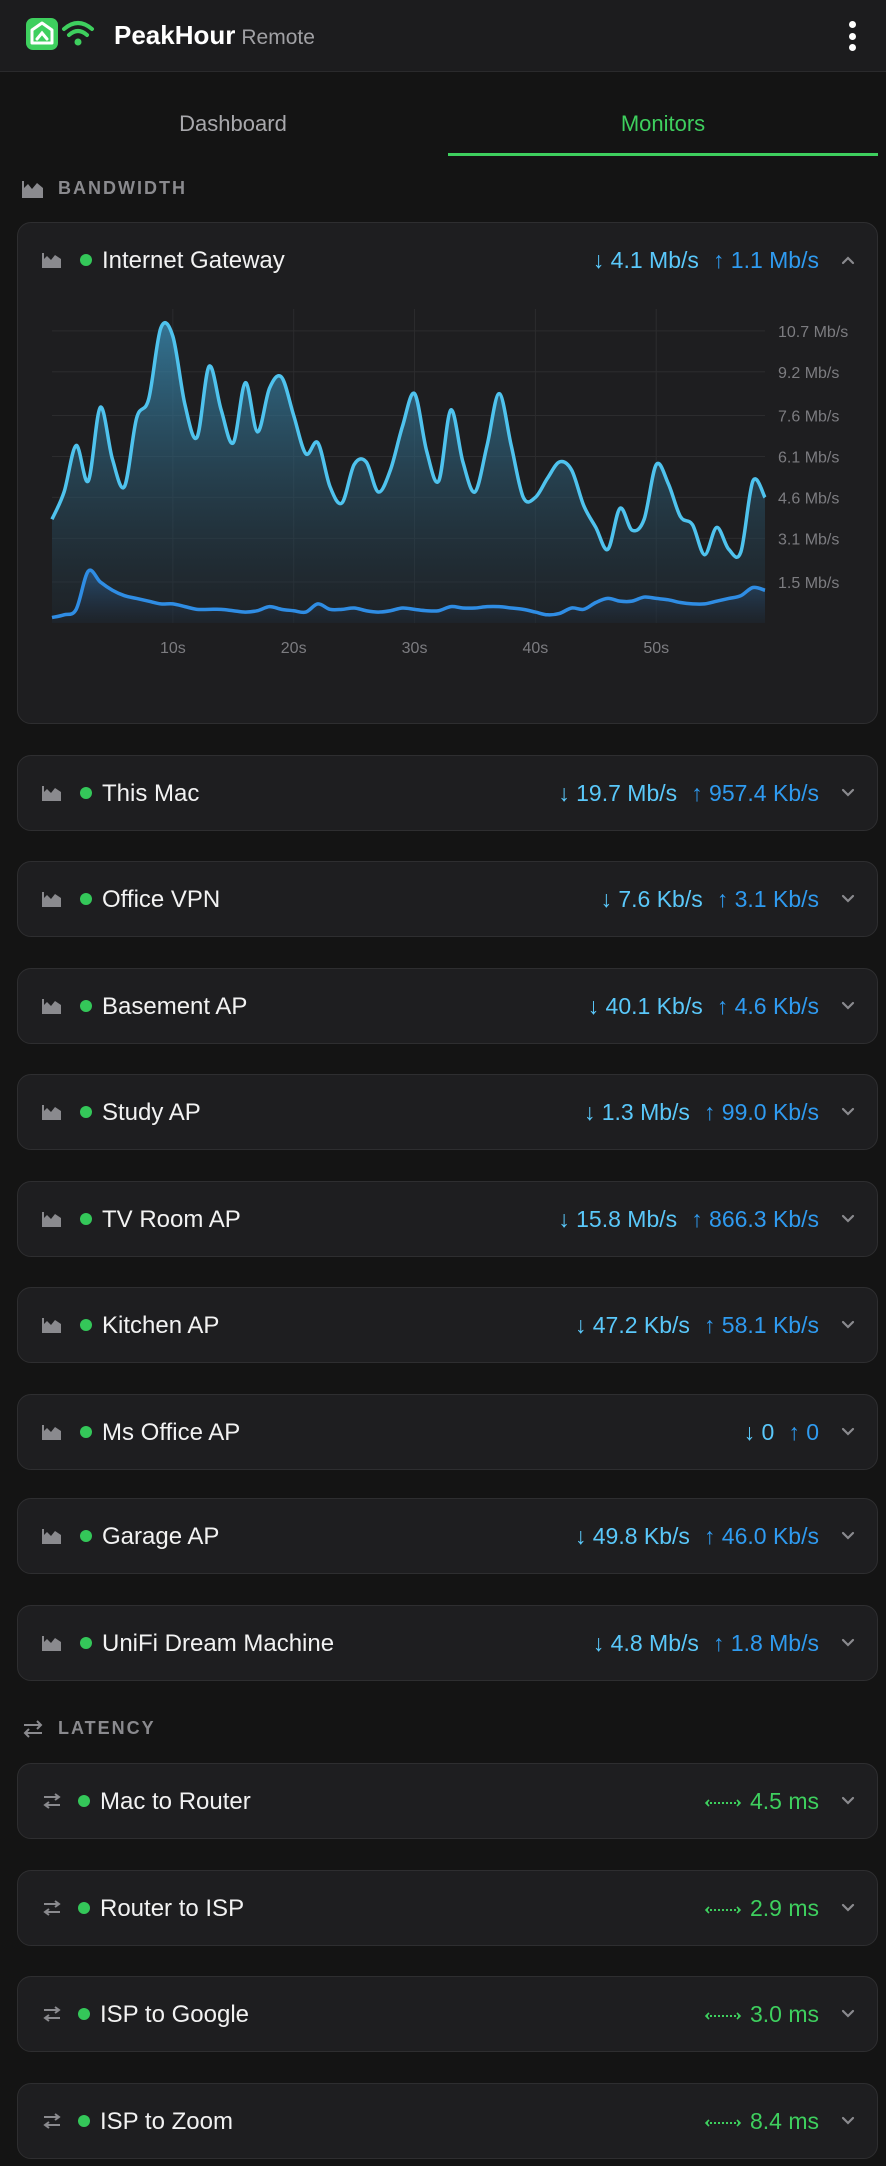 This screenshot has width=886, height=2166. I want to click on monitor-name: Study AP, so click(151, 1112).